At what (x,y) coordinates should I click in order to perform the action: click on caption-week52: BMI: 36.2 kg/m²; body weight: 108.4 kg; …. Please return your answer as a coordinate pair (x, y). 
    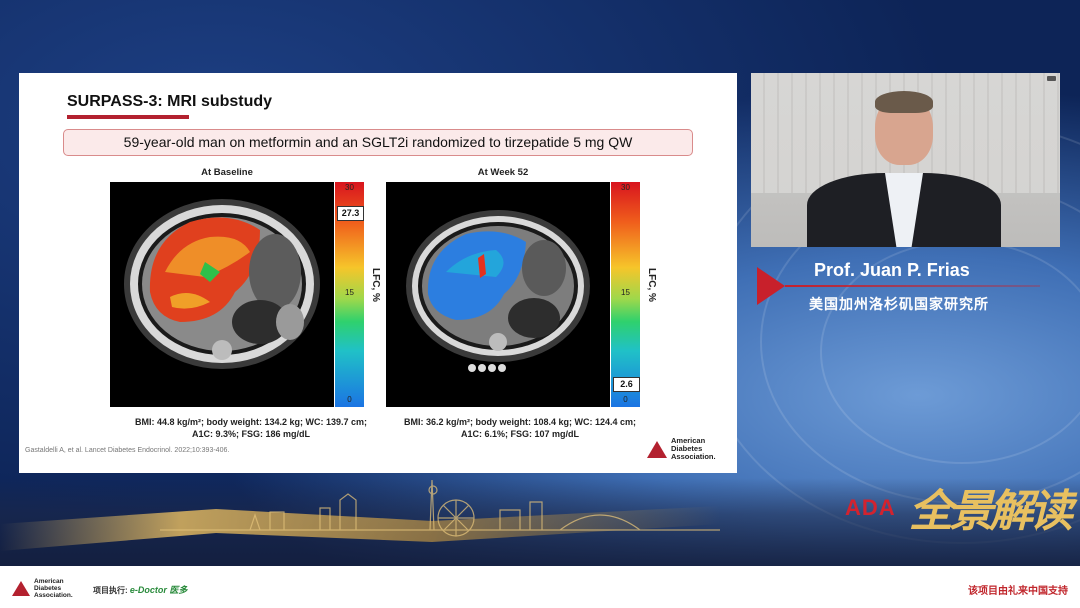
    Looking at the image, I should click on (520, 428).